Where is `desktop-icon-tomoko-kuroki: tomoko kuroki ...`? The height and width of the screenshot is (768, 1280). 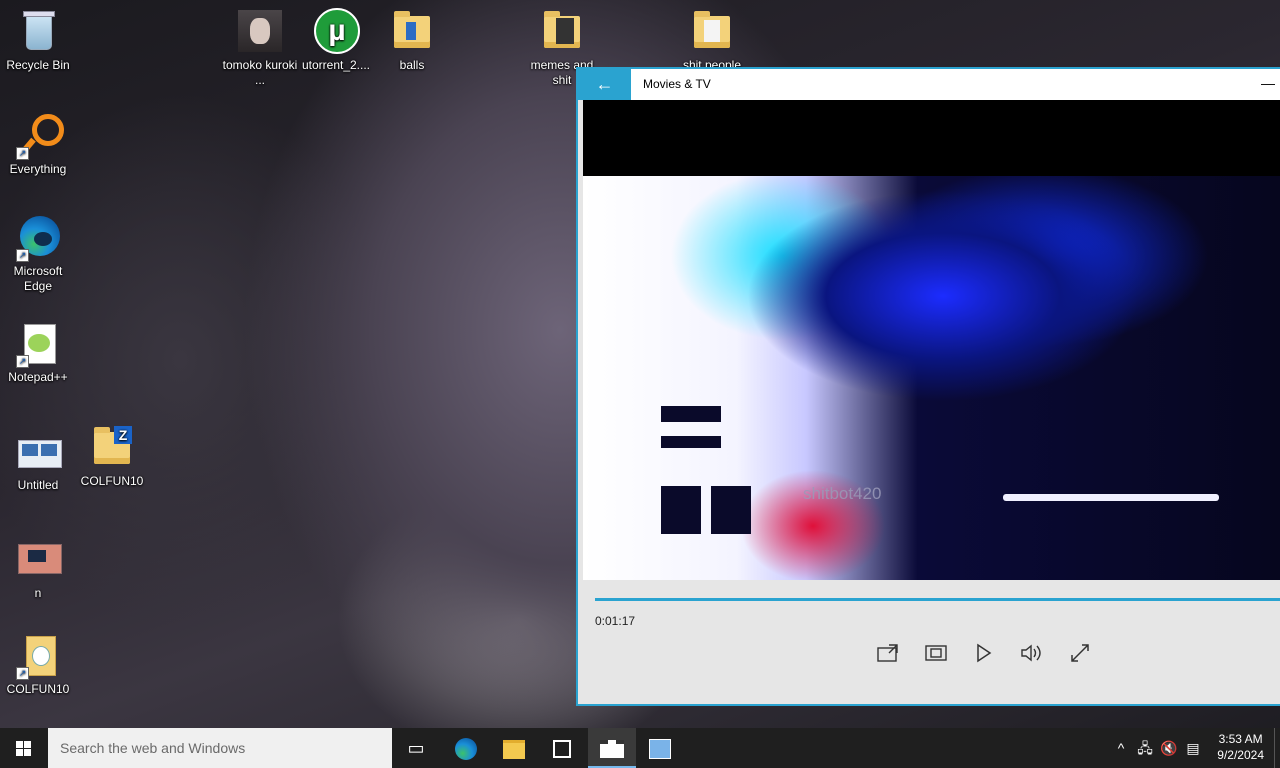
desktop-icon-tomoko-kuroki: tomoko kuroki ... is located at coordinates (260, 48).